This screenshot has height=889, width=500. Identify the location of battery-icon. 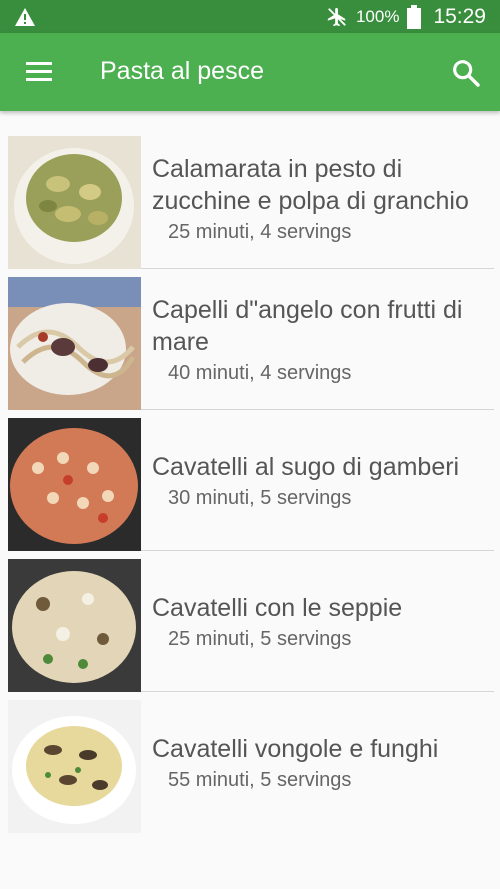
(414, 16).